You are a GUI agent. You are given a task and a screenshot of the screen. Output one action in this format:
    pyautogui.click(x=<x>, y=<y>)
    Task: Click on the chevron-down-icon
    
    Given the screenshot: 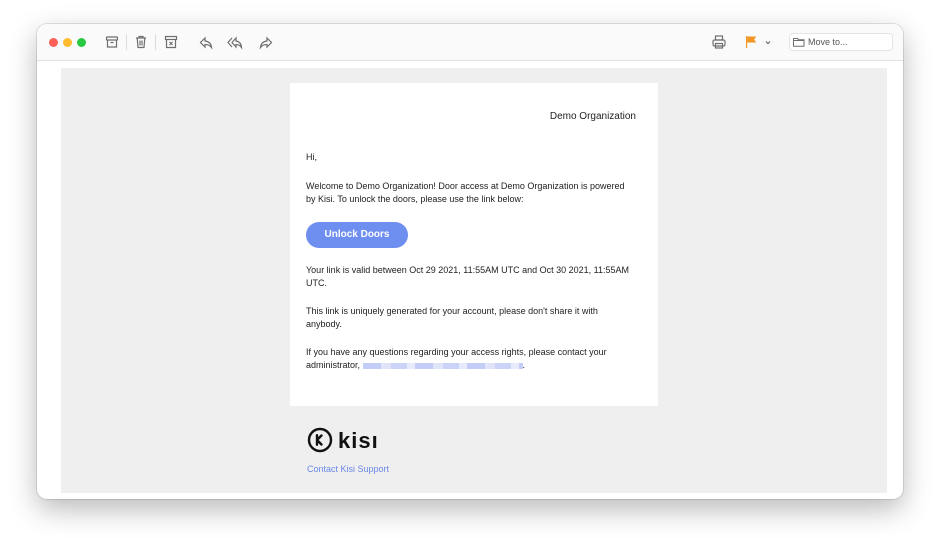 What is the action you would take?
    pyautogui.click(x=768, y=42)
    